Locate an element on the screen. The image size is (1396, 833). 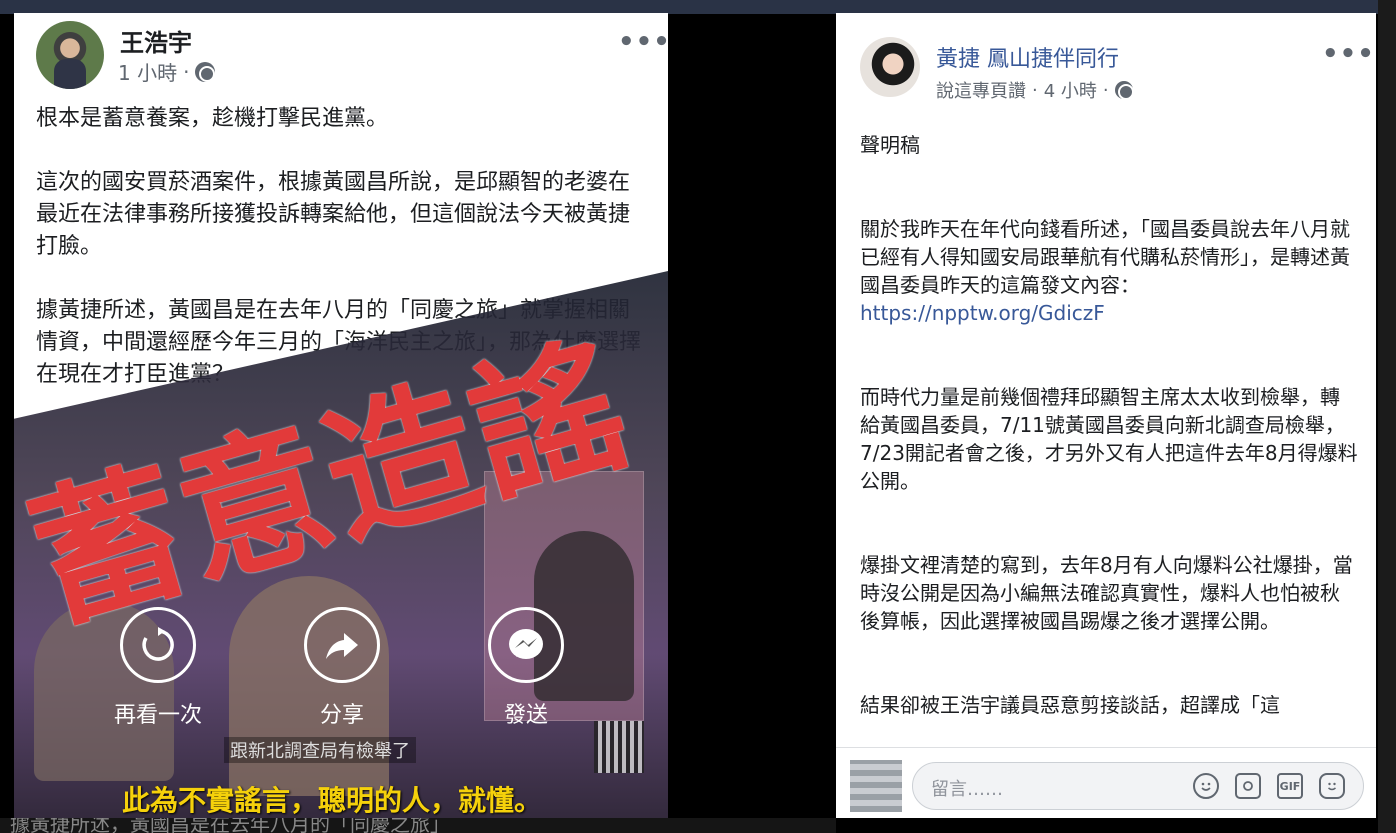
background-right-edge is located at coordinates (1387, 416).